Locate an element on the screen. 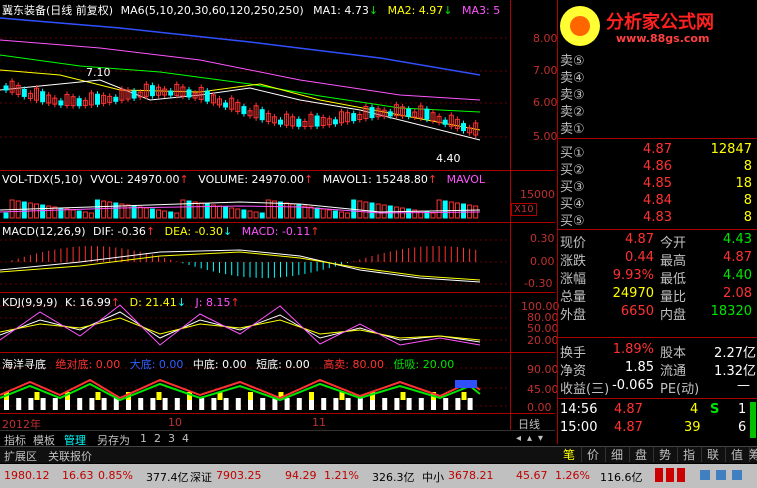  expand-area-tab: 扩展区 is located at coordinates (20, 456).